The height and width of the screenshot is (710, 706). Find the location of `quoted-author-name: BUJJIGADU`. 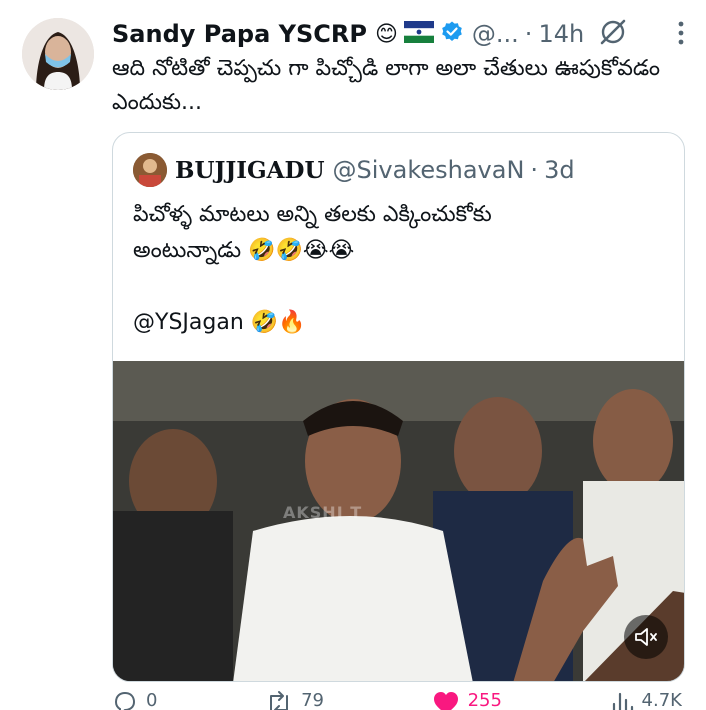

quoted-author-name: BUJJIGADU is located at coordinates (250, 170).